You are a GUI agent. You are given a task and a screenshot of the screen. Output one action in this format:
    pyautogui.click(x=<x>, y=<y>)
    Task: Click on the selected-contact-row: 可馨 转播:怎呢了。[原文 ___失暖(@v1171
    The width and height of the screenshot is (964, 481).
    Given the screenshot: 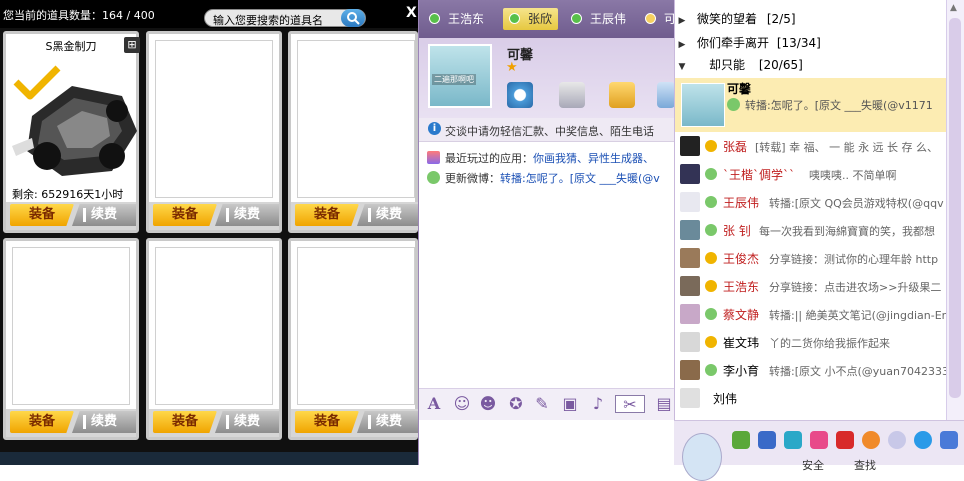 What is the action you would take?
    pyautogui.click(x=811, y=105)
    